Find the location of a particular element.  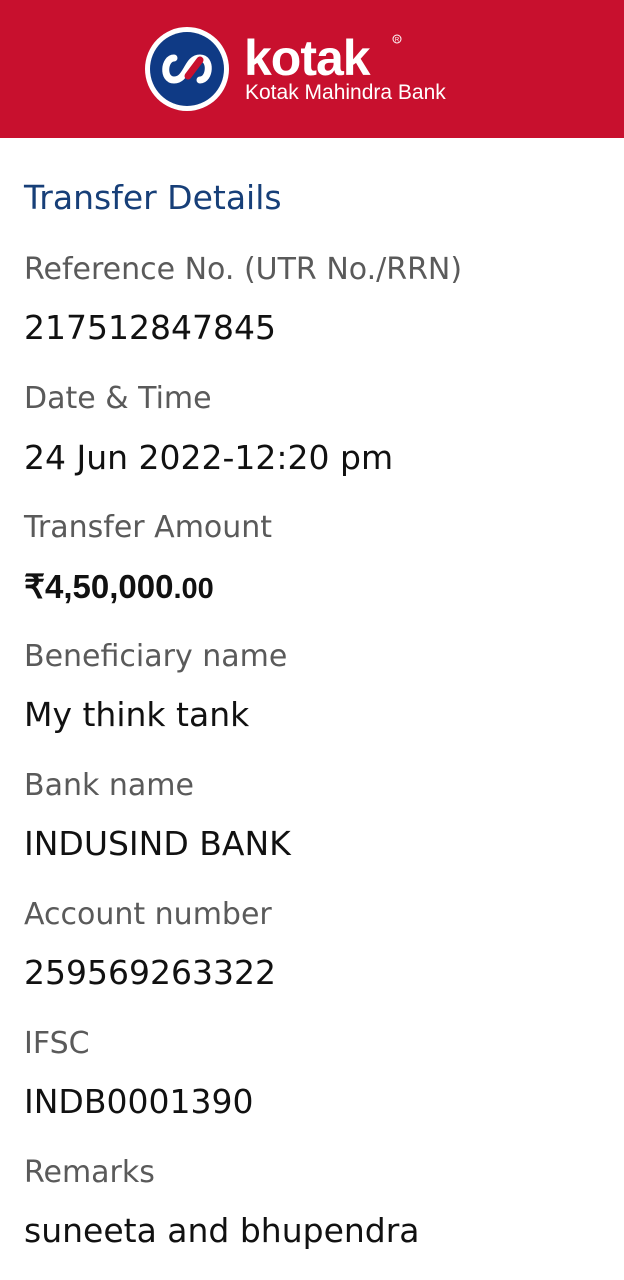

app-header: kotak R Kotak Mahindra Bank is located at coordinates (312, 69).